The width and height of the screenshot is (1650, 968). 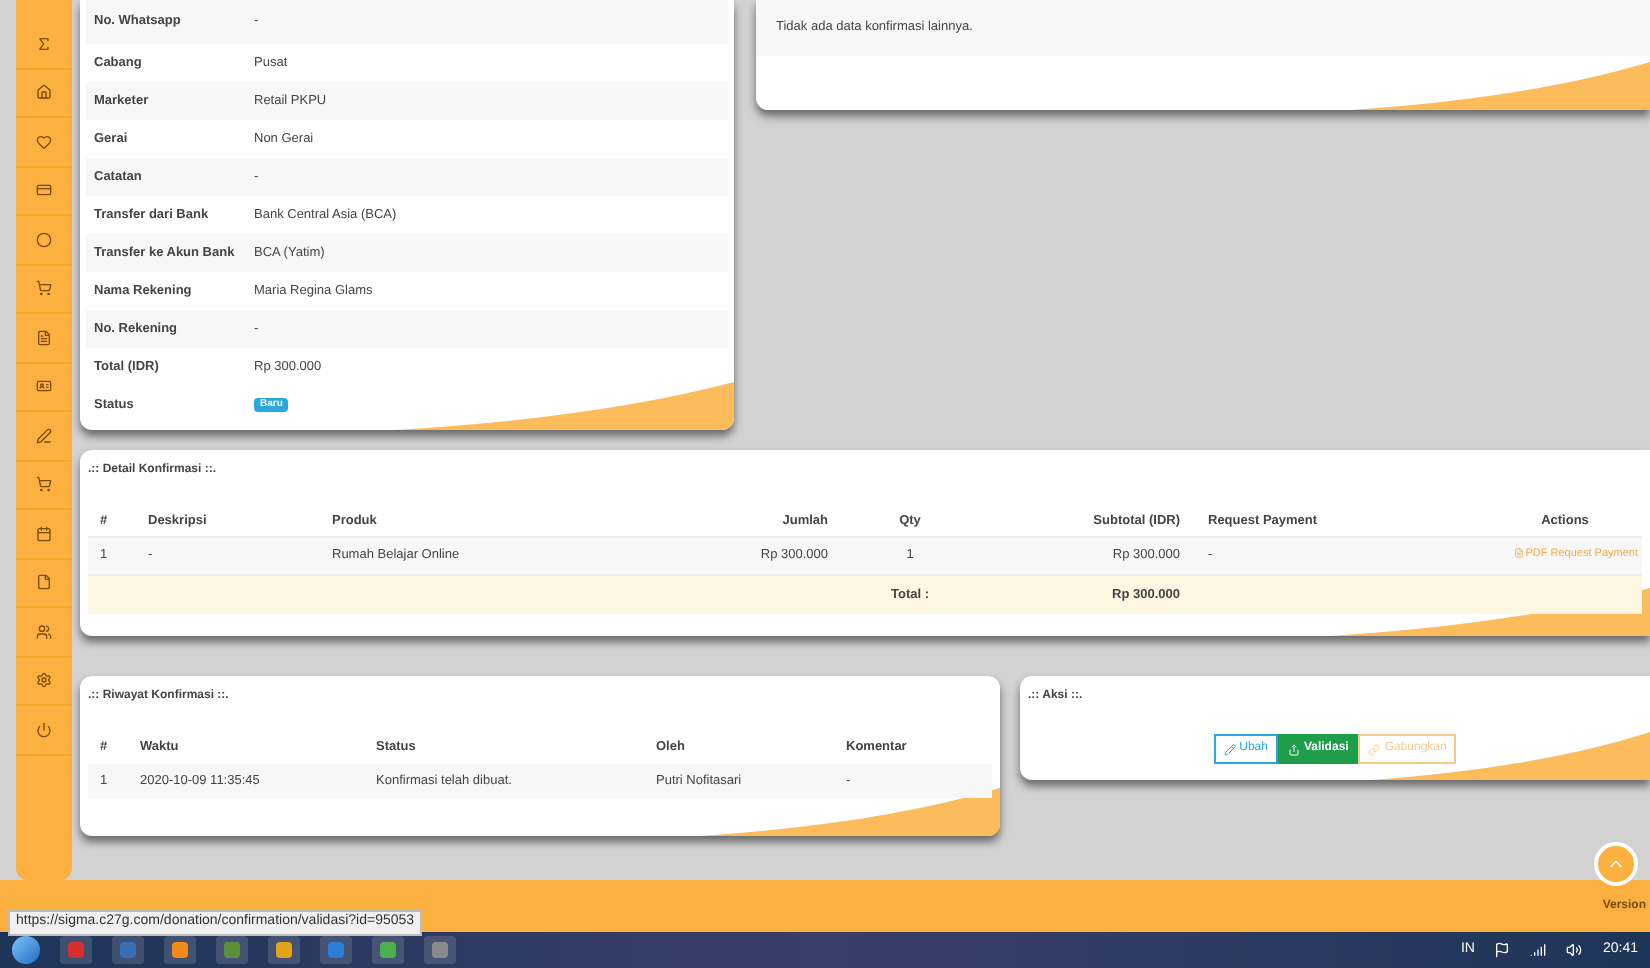 What do you see at coordinates (44, 239) in the screenshot?
I see `circle-icon` at bounding box center [44, 239].